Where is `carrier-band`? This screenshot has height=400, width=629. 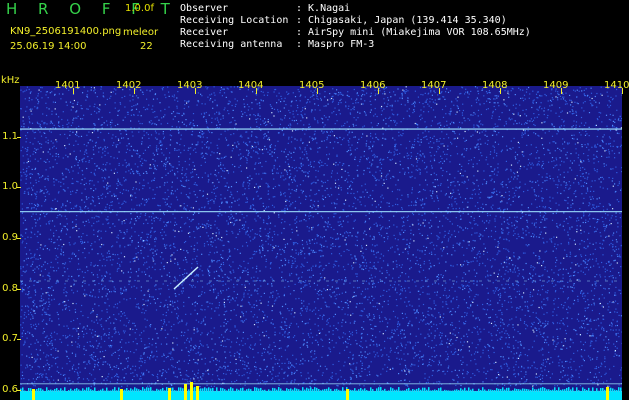 carrier-band is located at coordinates (321, 396).